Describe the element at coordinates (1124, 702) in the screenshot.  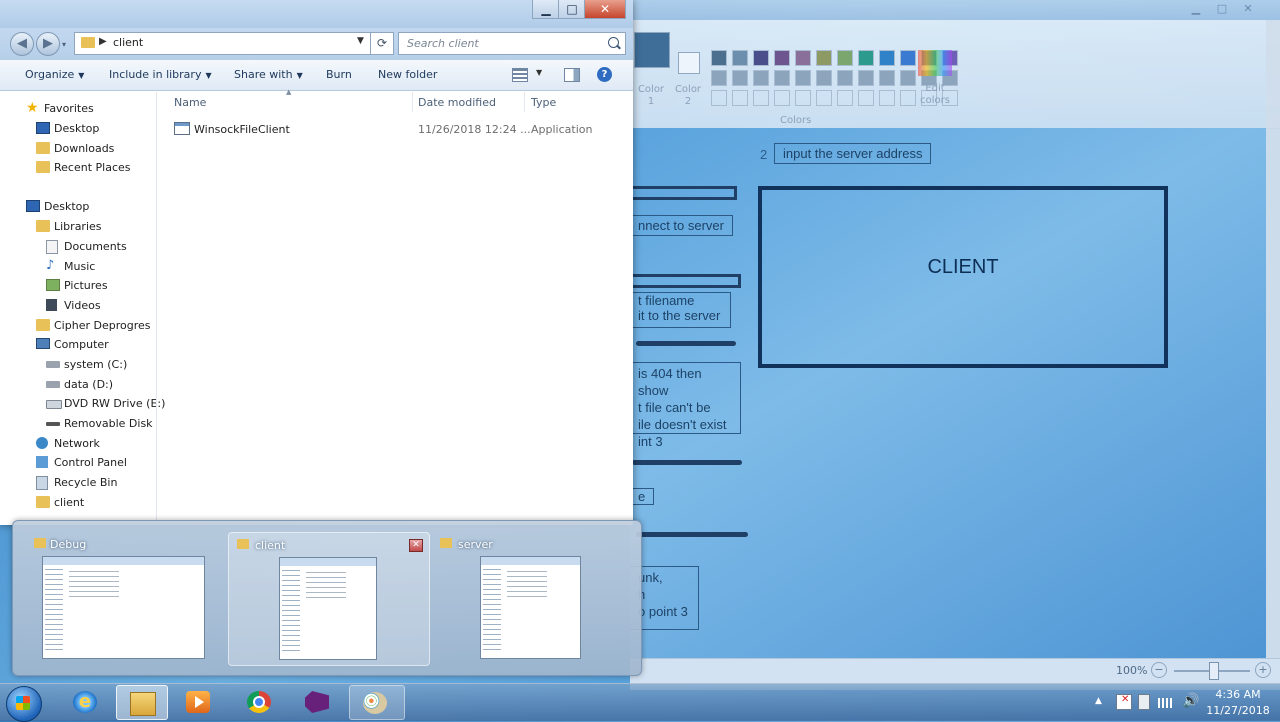
I see `action-center-flag-icon` at that location.